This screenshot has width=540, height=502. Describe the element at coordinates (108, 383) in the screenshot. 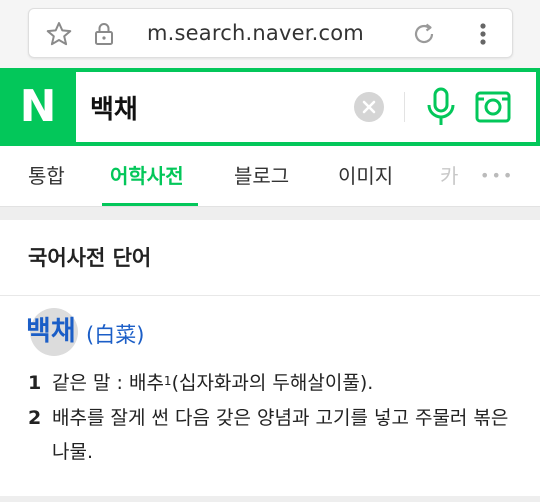

I see `definition-text-before: 같은 말 : 배추` at that location.